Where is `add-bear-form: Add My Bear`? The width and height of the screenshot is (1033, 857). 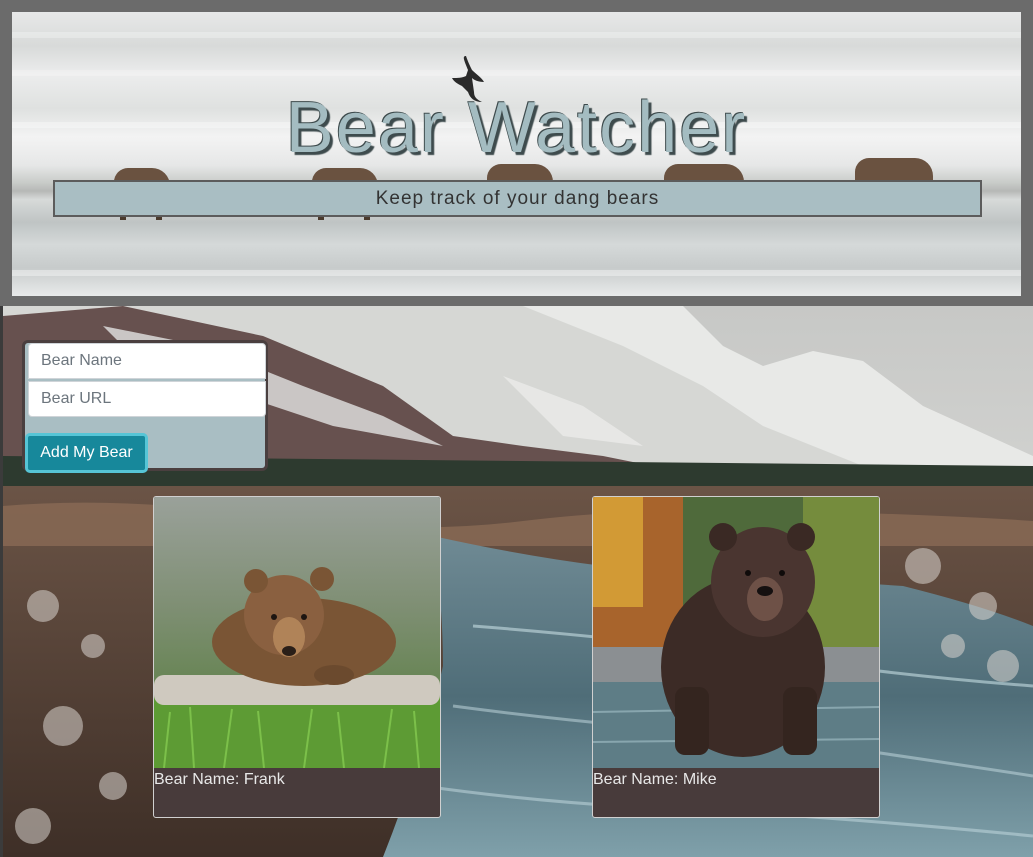
add-bear-form: Add My Bear is located at coordinates (145, 406).